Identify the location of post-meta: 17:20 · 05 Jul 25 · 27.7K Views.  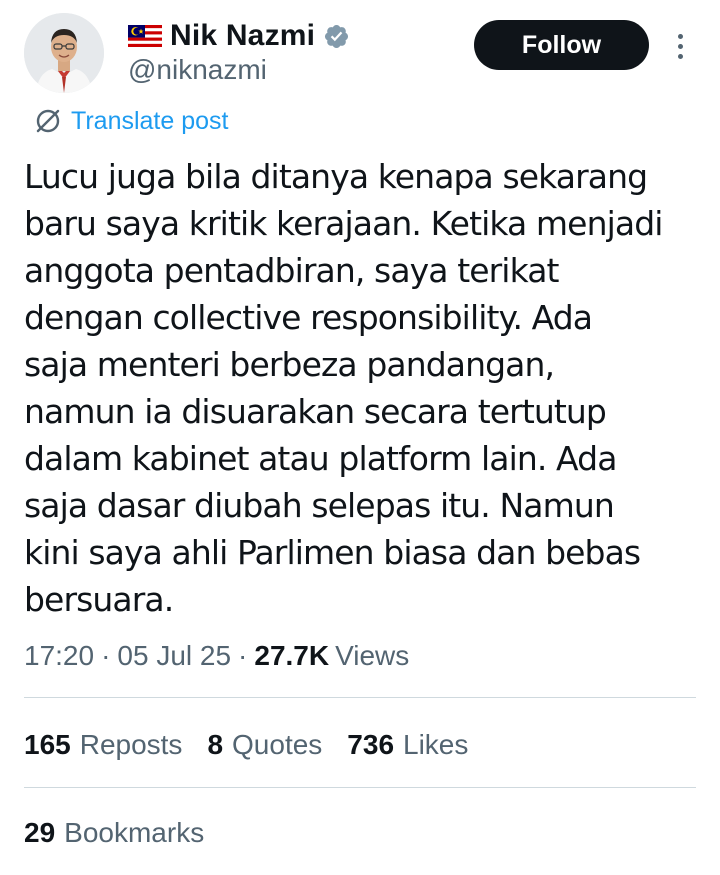
(216, 656).